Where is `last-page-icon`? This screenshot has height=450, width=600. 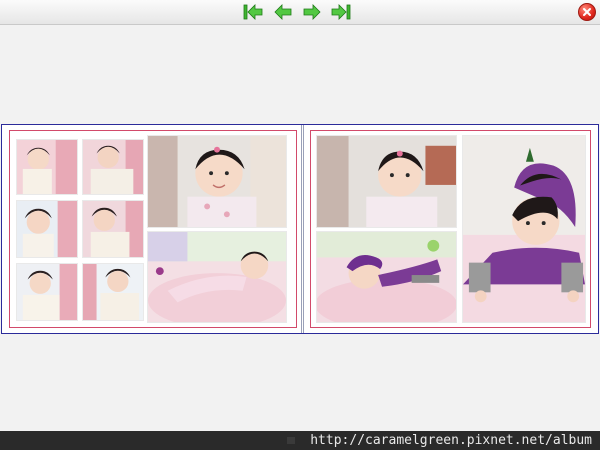
last-page-icon is located at coordinates (341, 12).